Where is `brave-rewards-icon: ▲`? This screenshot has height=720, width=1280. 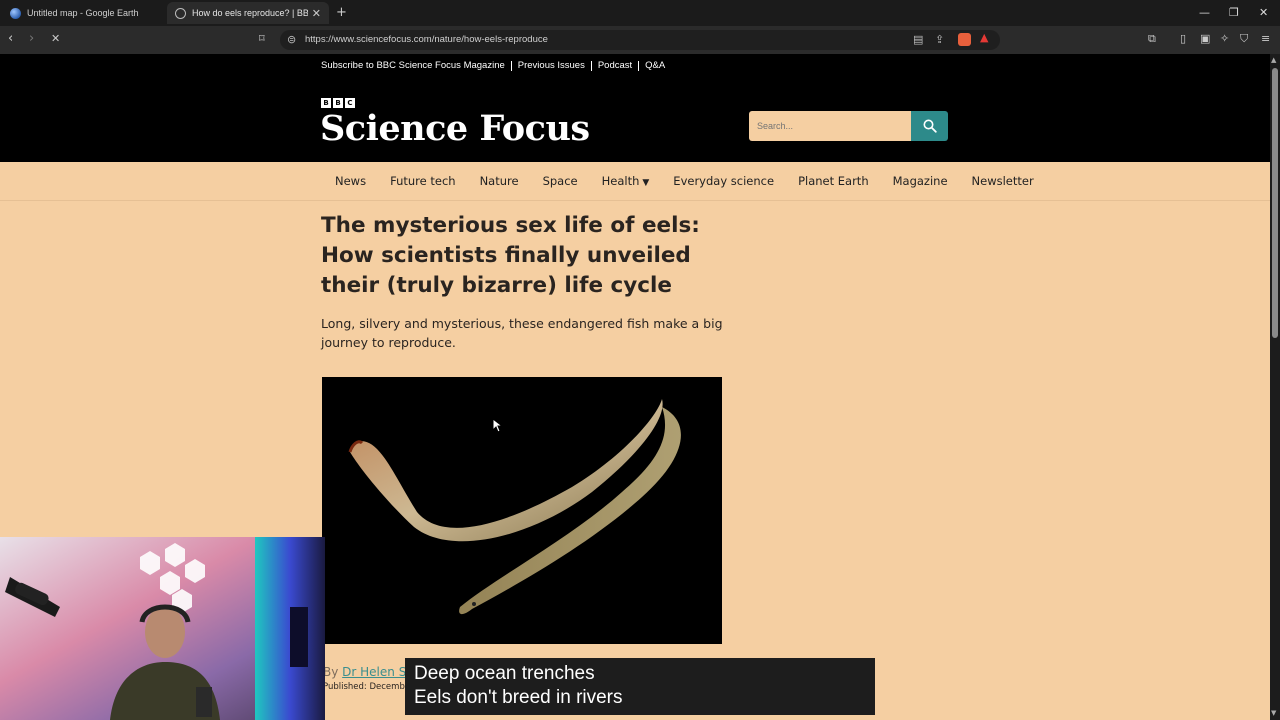
brave-rewards-icon: ▲ is located at coordinates (986, 37).